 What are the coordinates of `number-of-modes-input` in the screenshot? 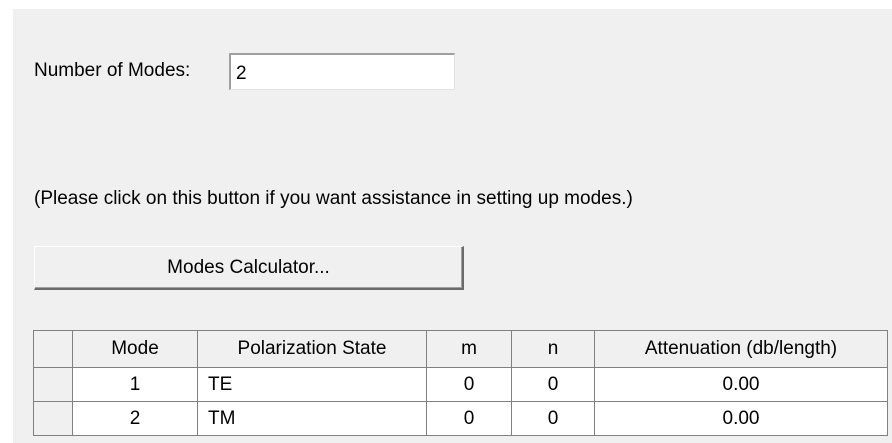 It's located at (342, 71).